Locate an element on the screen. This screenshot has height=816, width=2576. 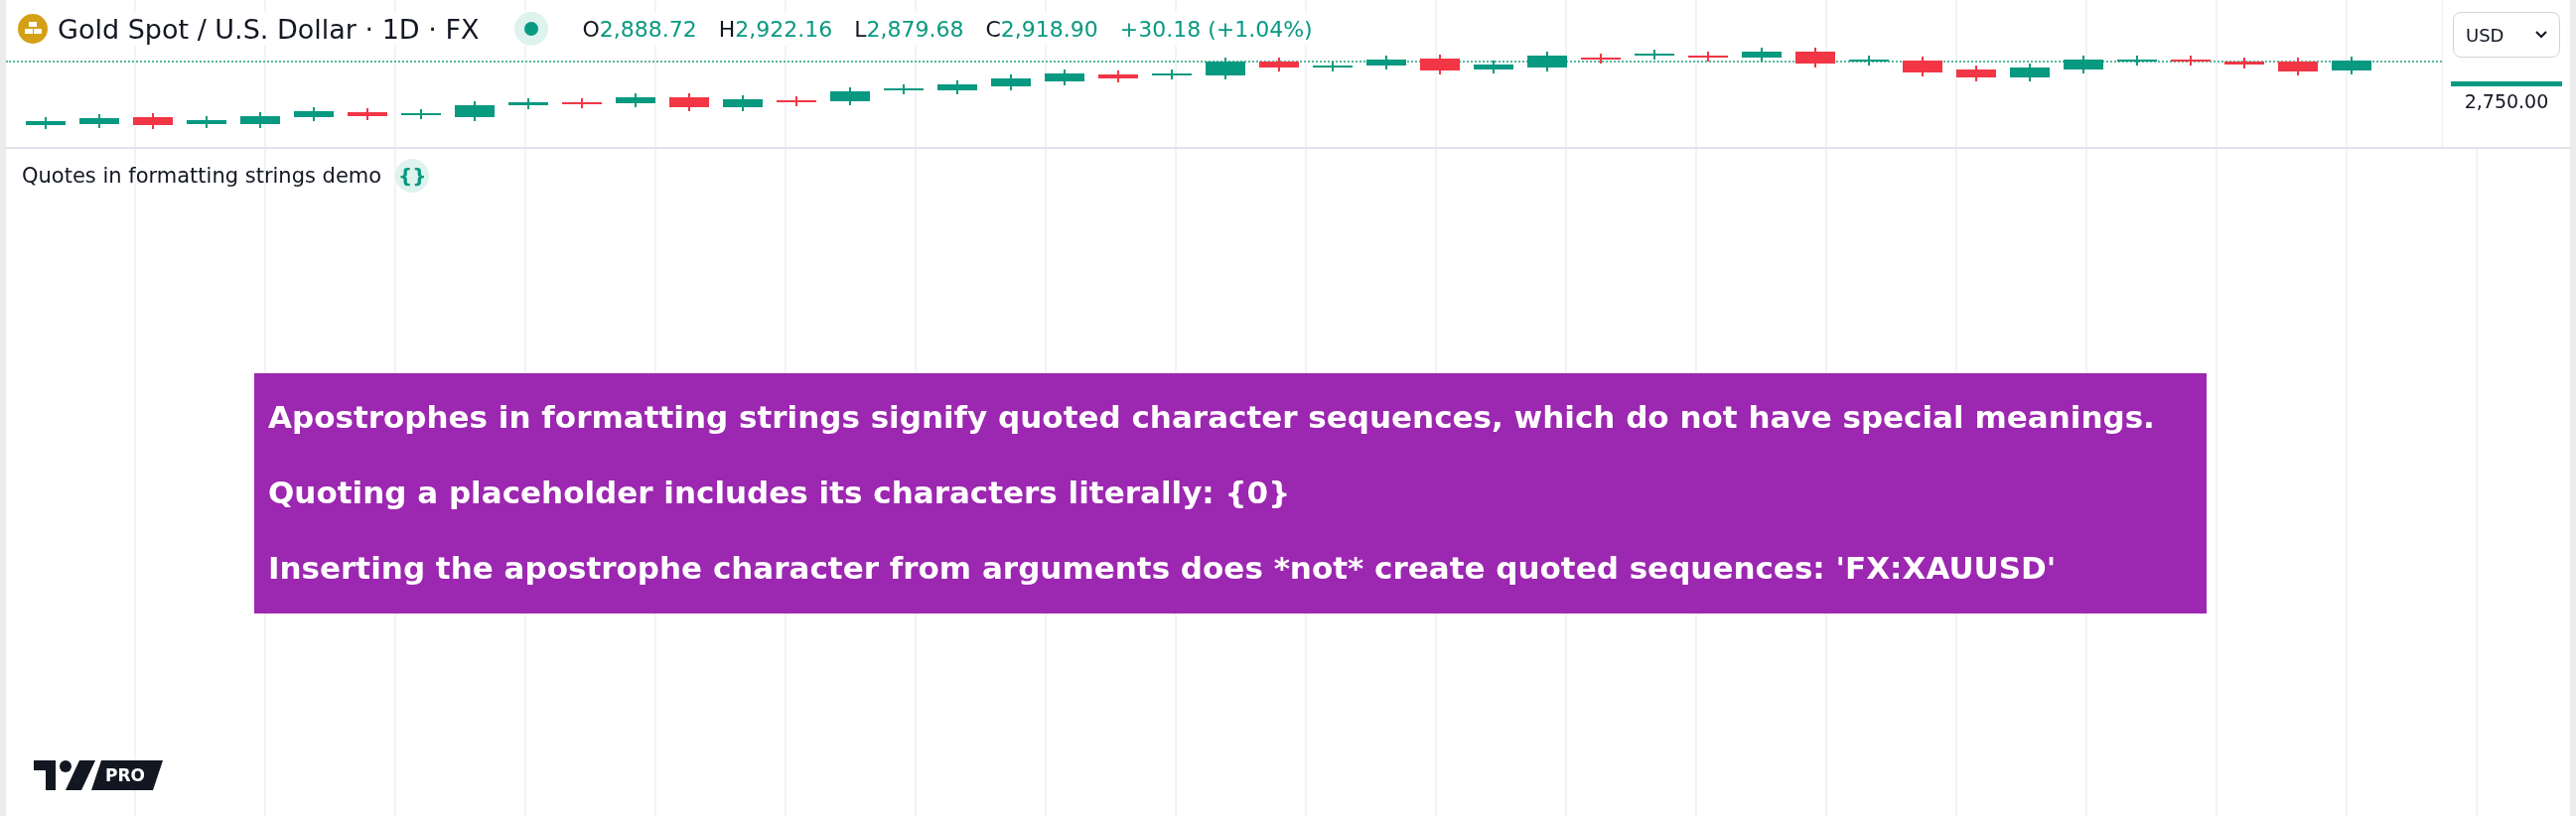
ohlc-value: C2,918.90 is located at coordinates (1042, 29).